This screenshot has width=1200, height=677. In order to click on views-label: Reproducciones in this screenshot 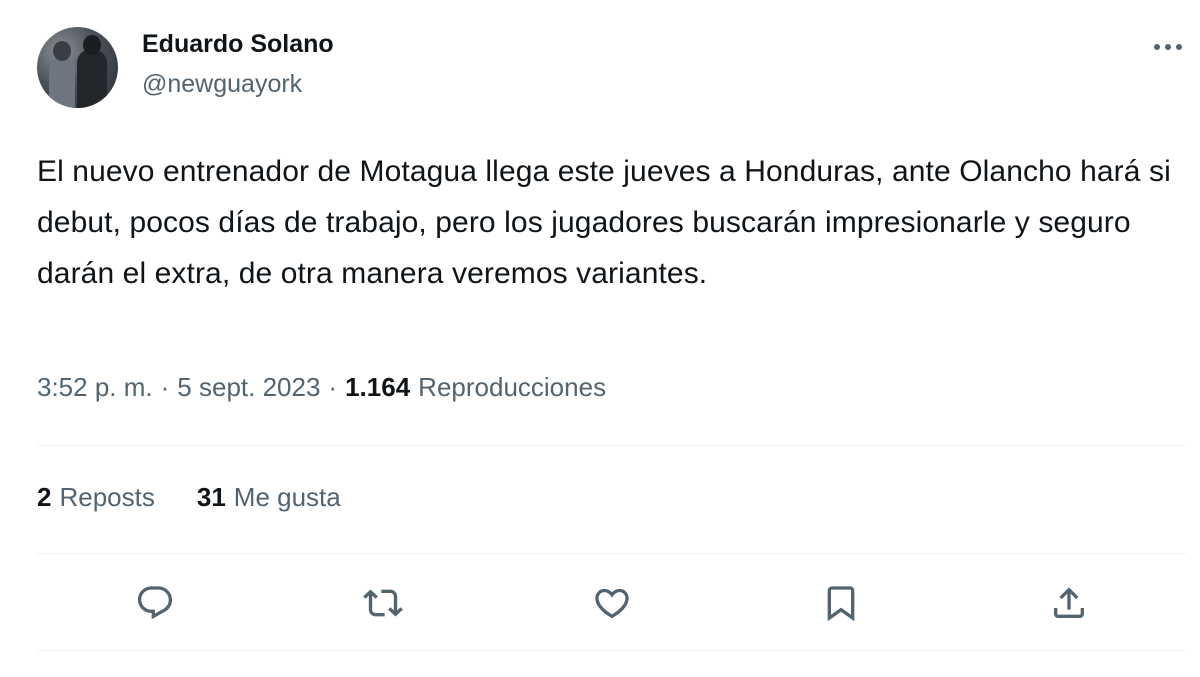, I will do `click(512, 387)`.